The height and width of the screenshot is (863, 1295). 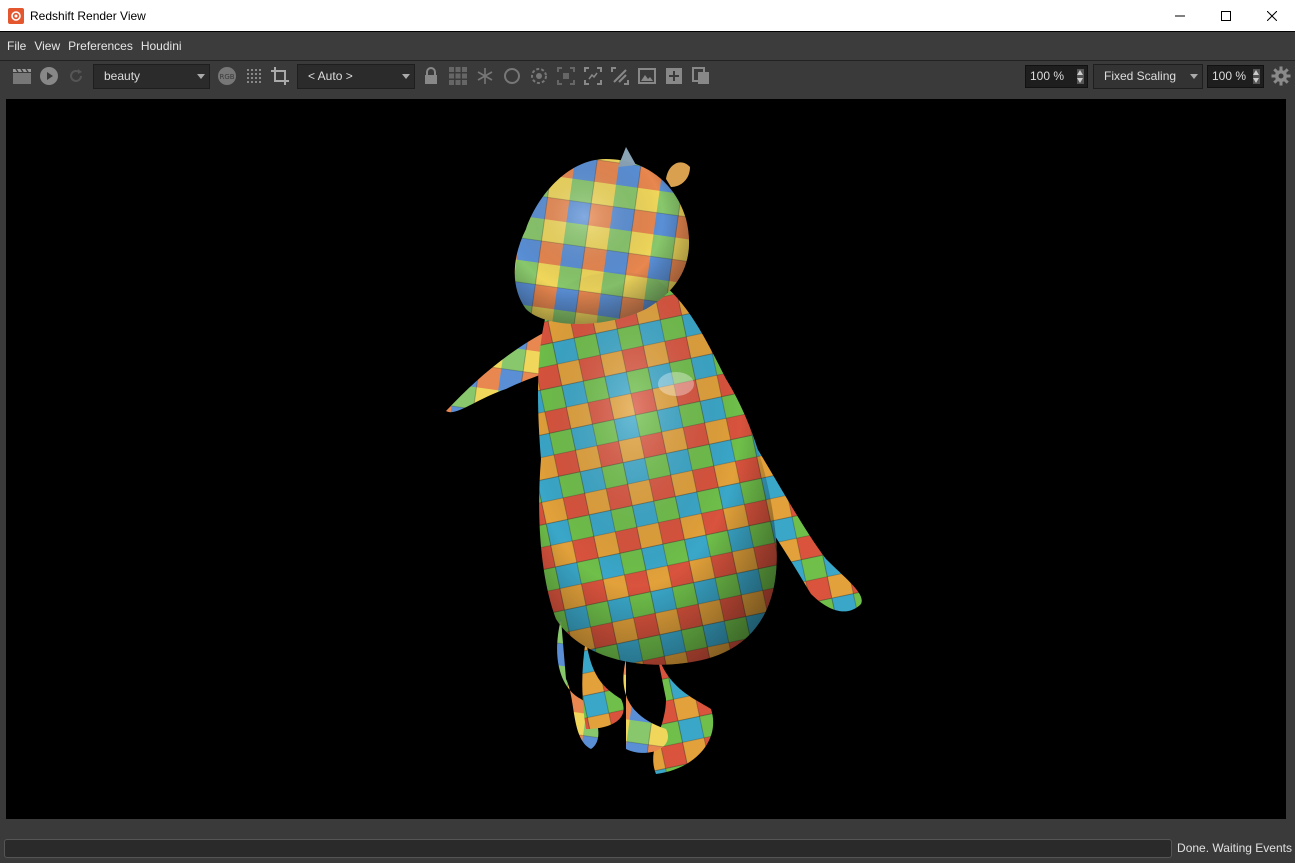 What do you see at coordinates (161, 46) in the screenshot?
I see `menu-houdini: Houdini` at bounding box center [161, 46].